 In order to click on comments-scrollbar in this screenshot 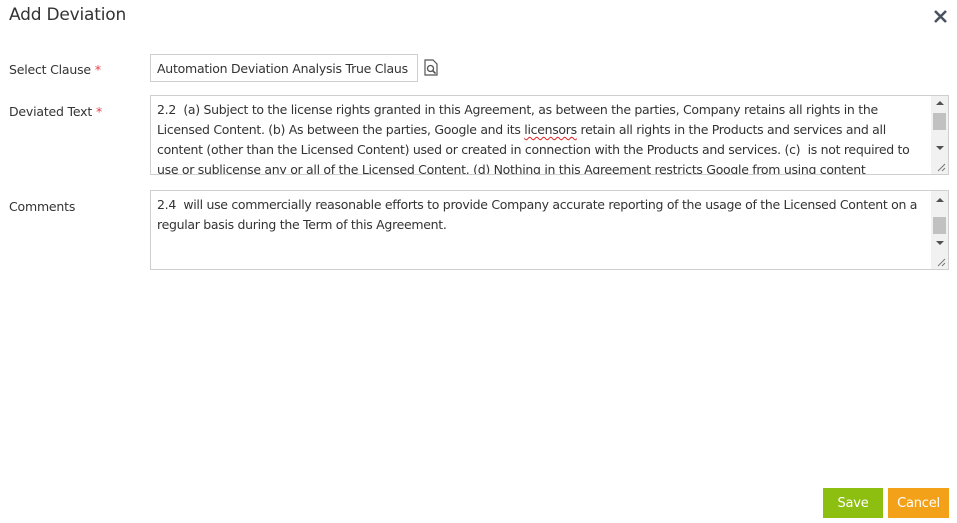, I will do `click(939, 222)`.